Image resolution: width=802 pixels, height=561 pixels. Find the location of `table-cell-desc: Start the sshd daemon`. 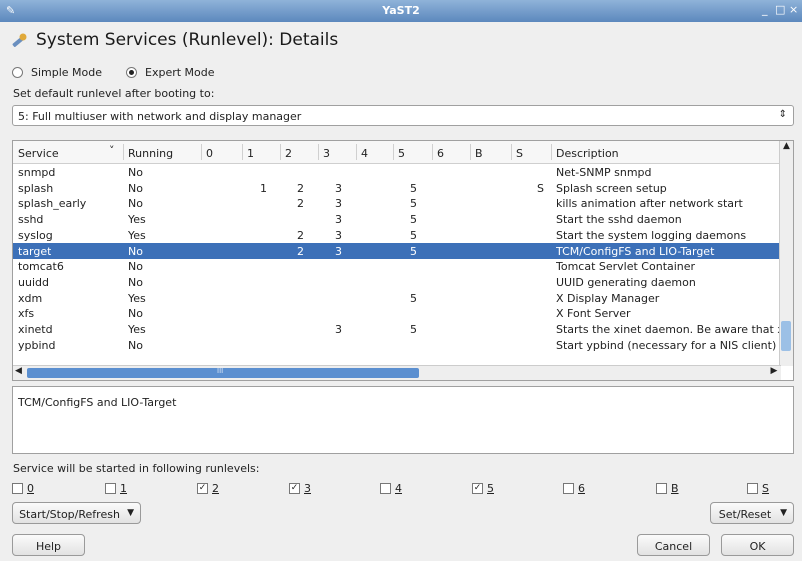

table-cell-desc: Start the sshd daemon is located at coordinates (619, 220).